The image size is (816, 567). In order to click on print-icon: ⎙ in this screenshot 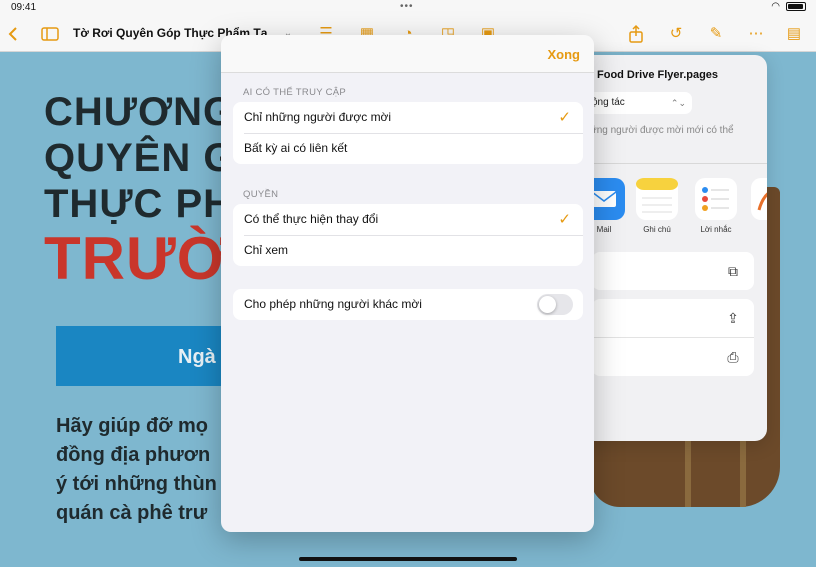, I will do `click(733, 357)`.